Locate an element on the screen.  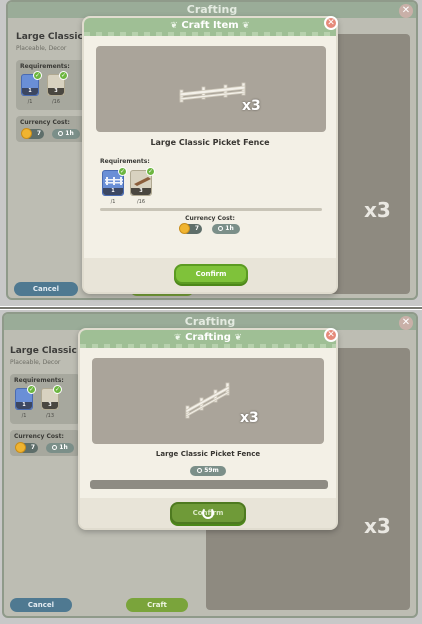
craft-button: Craft is located at coordinates (157, 605).